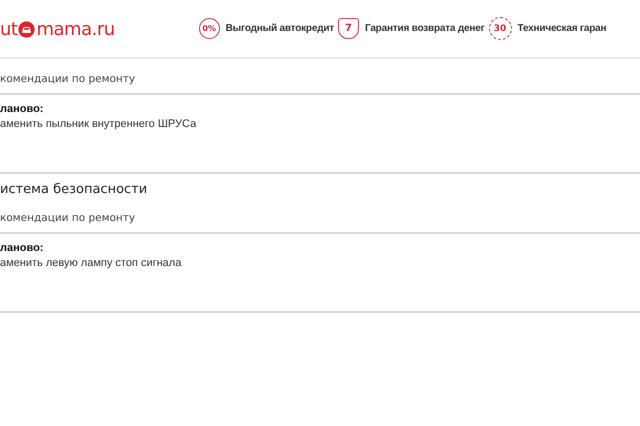 The height and width of the screenshot is (426, 640). What do you see at coordinates (280, 28) in the screenshot?
I see `badge-label: Выгодный автокредит` at bounding box center [280, 28].